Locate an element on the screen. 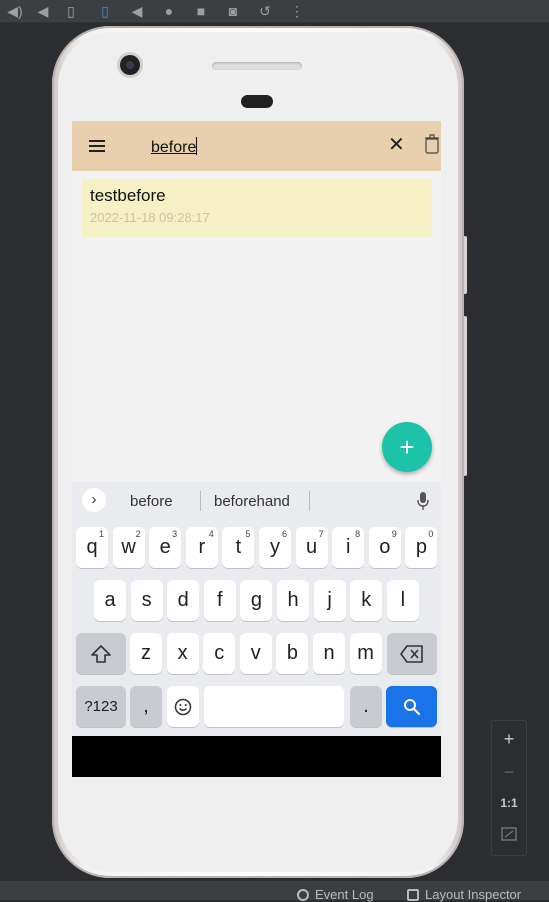  chevron-right-icon: › is located at coordinates (94, 500).